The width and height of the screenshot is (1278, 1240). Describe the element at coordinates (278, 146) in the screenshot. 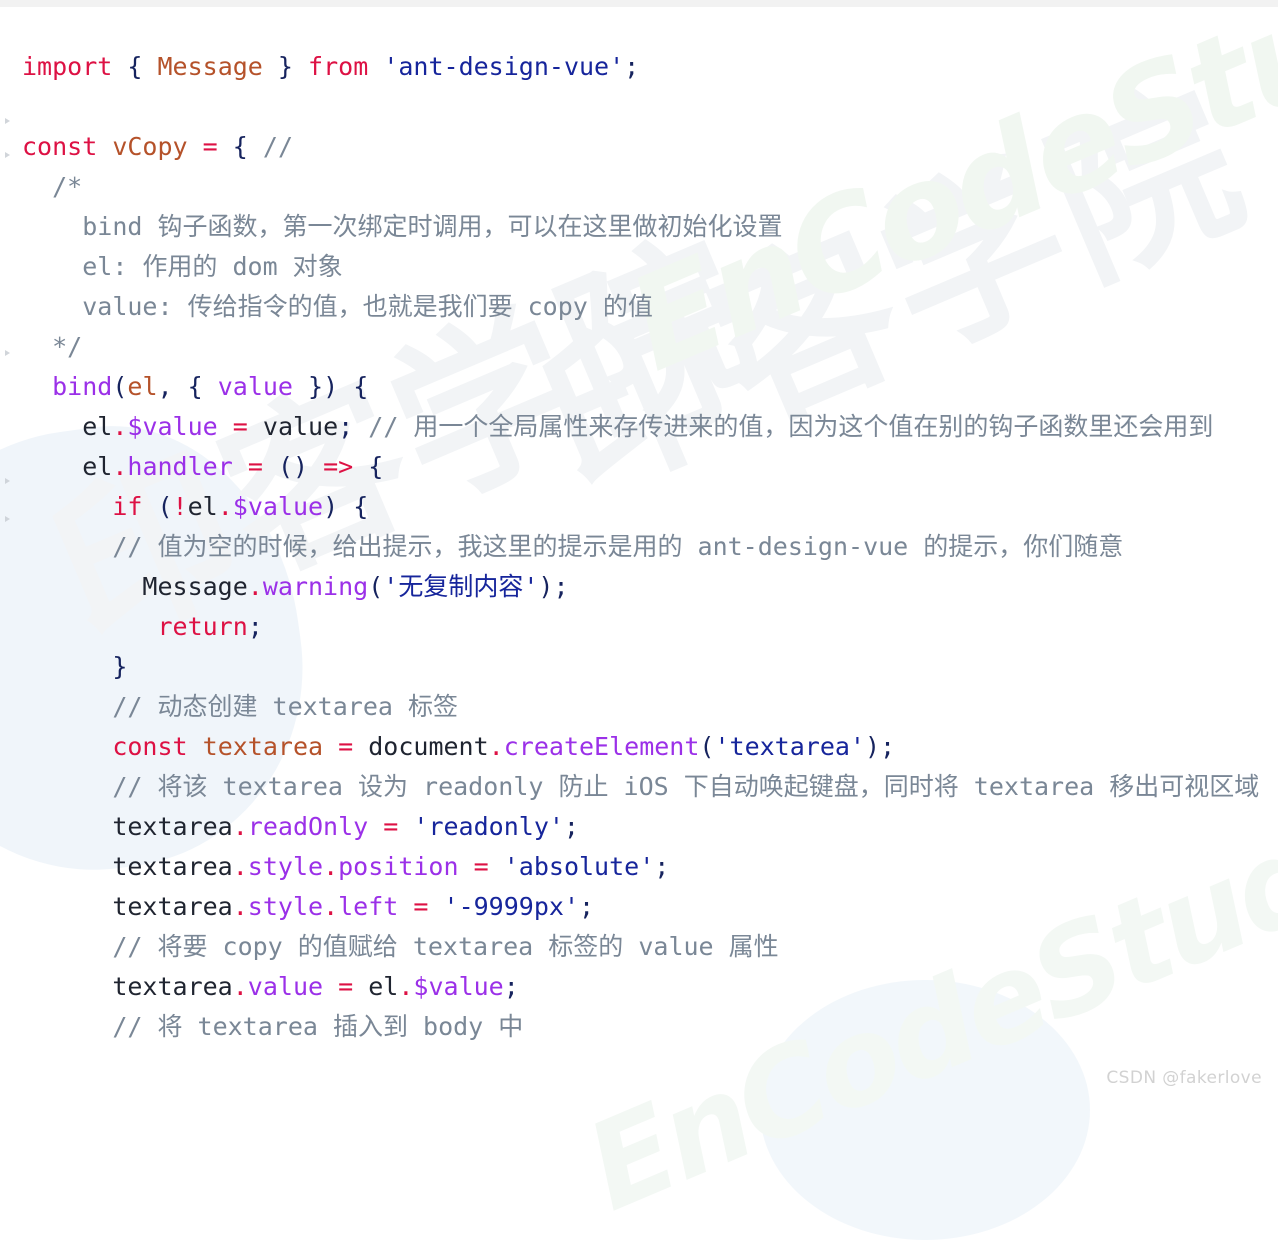

I see `code-token: //` at that location.